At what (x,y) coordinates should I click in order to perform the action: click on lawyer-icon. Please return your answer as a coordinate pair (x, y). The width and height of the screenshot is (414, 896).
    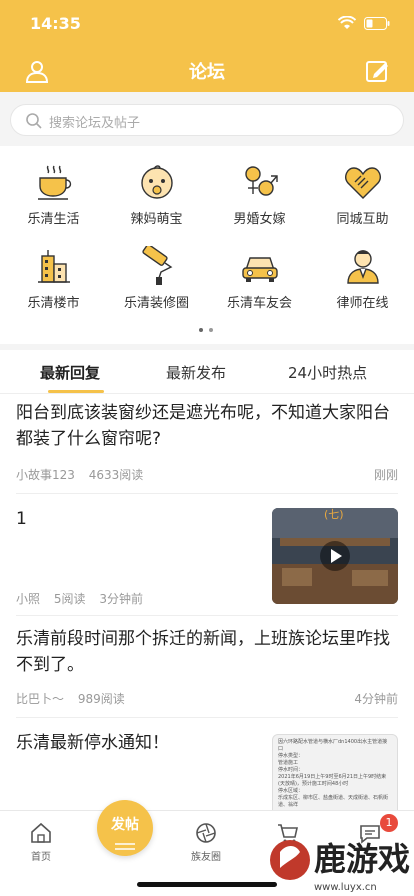
    Looking at the image, I should click on (363, 266).